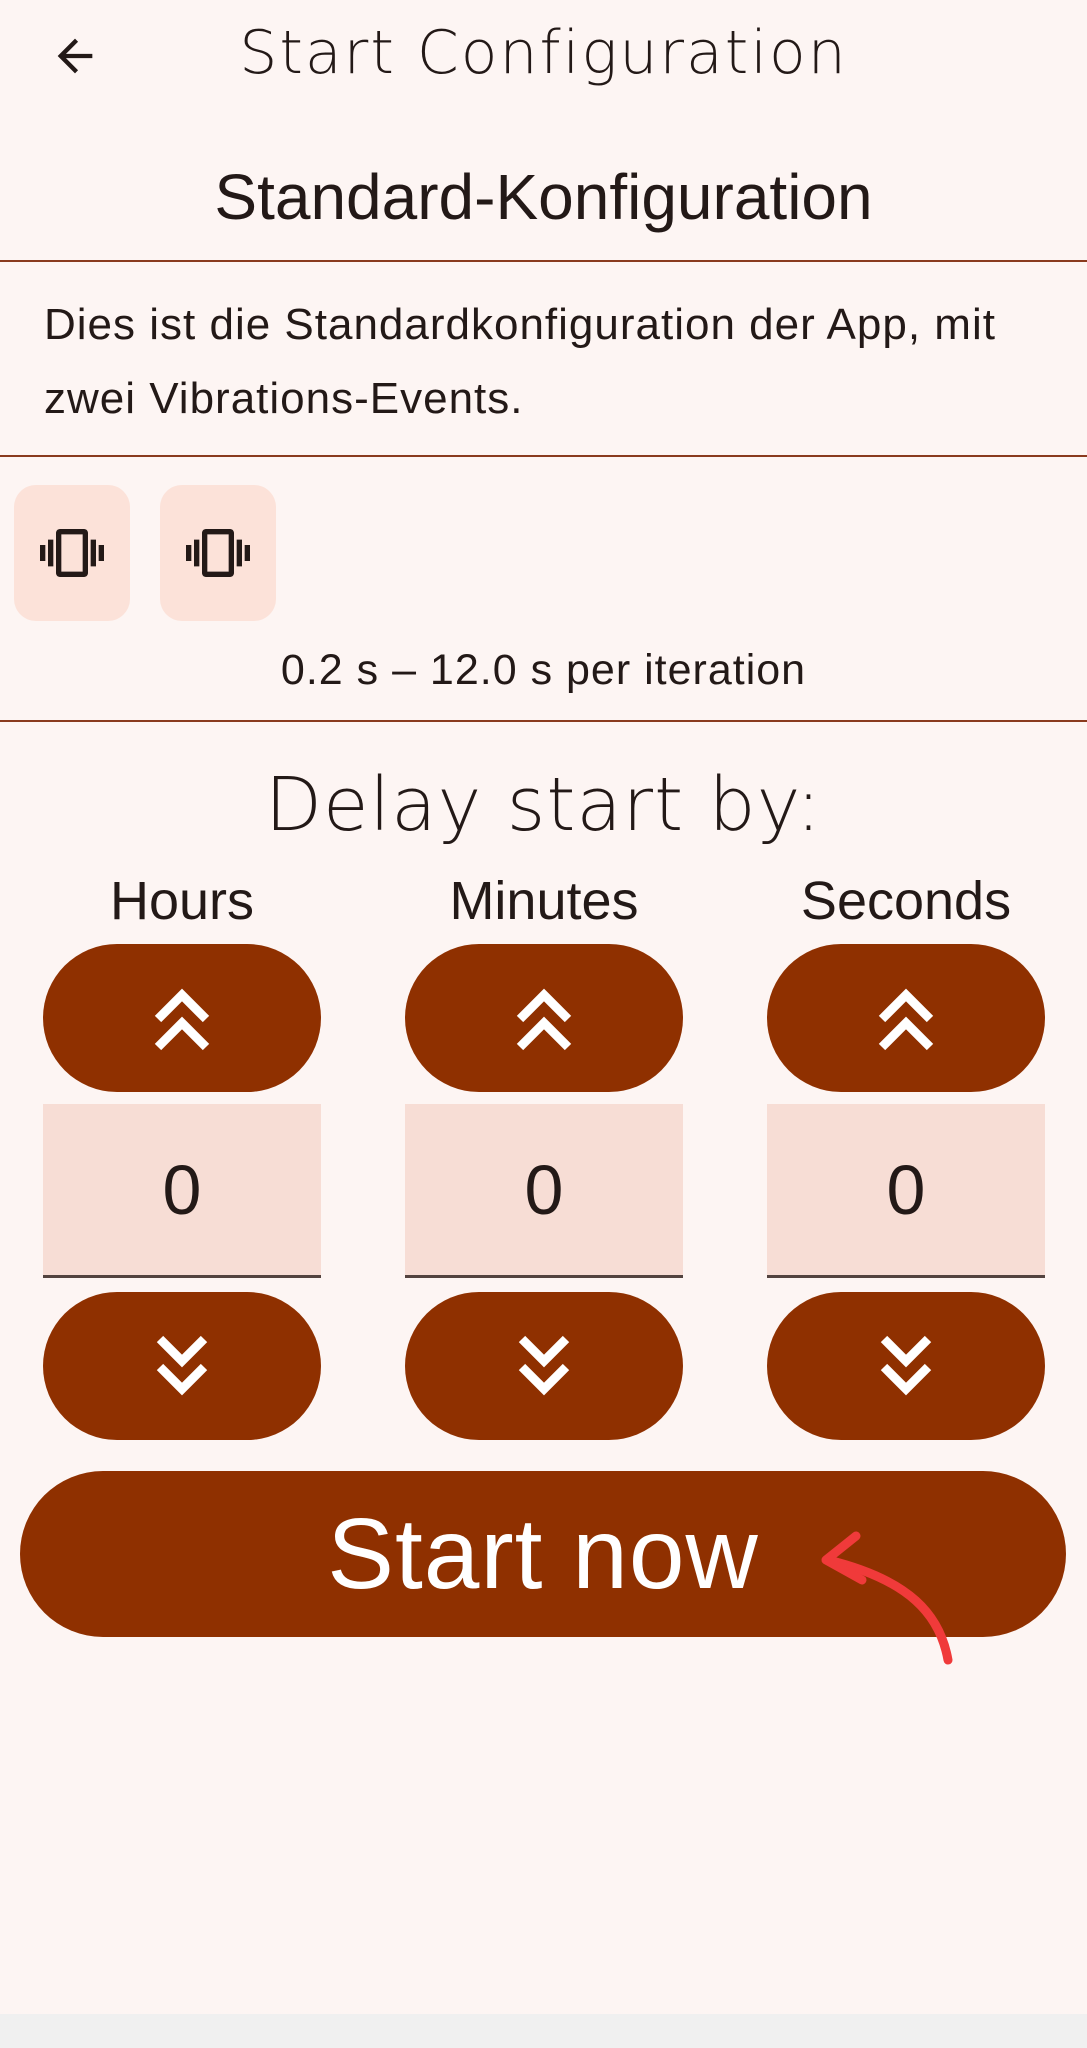 This screenshot has width=1087, height=2048. Describe the element at coordinates (887, 1598) in the screenshot. I see `annotation-arrow-icon` at that location.